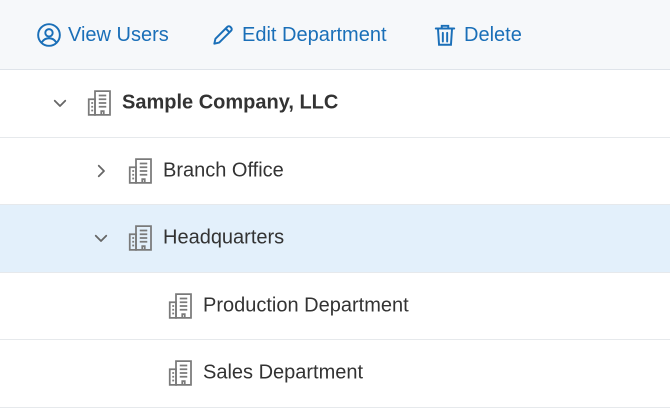  Describe the element at coordinates (224, 237) in the screenshot. I see `tree-node-label: Headquarters` at that location.